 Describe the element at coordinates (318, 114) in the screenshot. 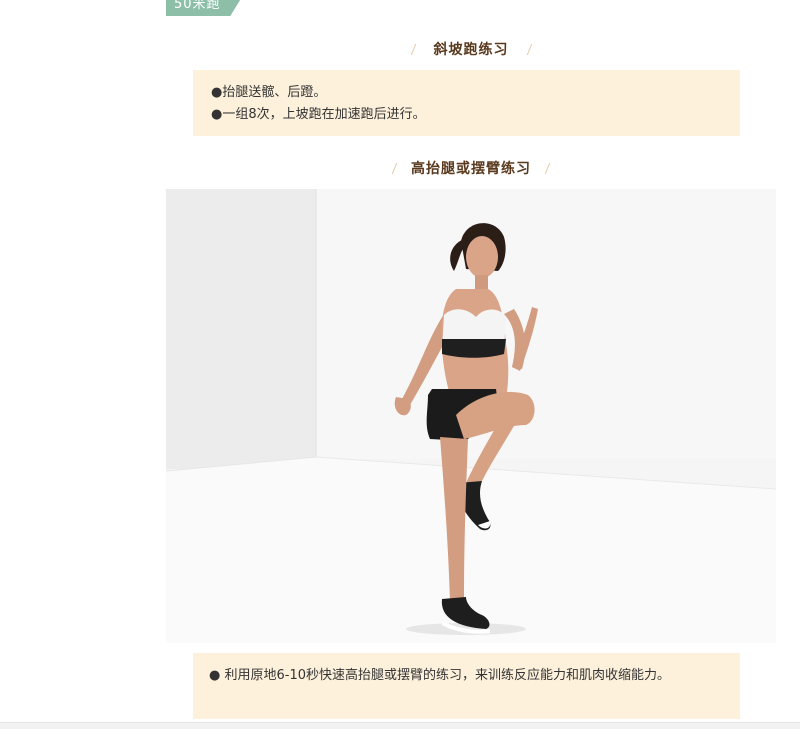

I see `note-line: ●一组8次，上坡跑在加速跑后进行。` at that location.